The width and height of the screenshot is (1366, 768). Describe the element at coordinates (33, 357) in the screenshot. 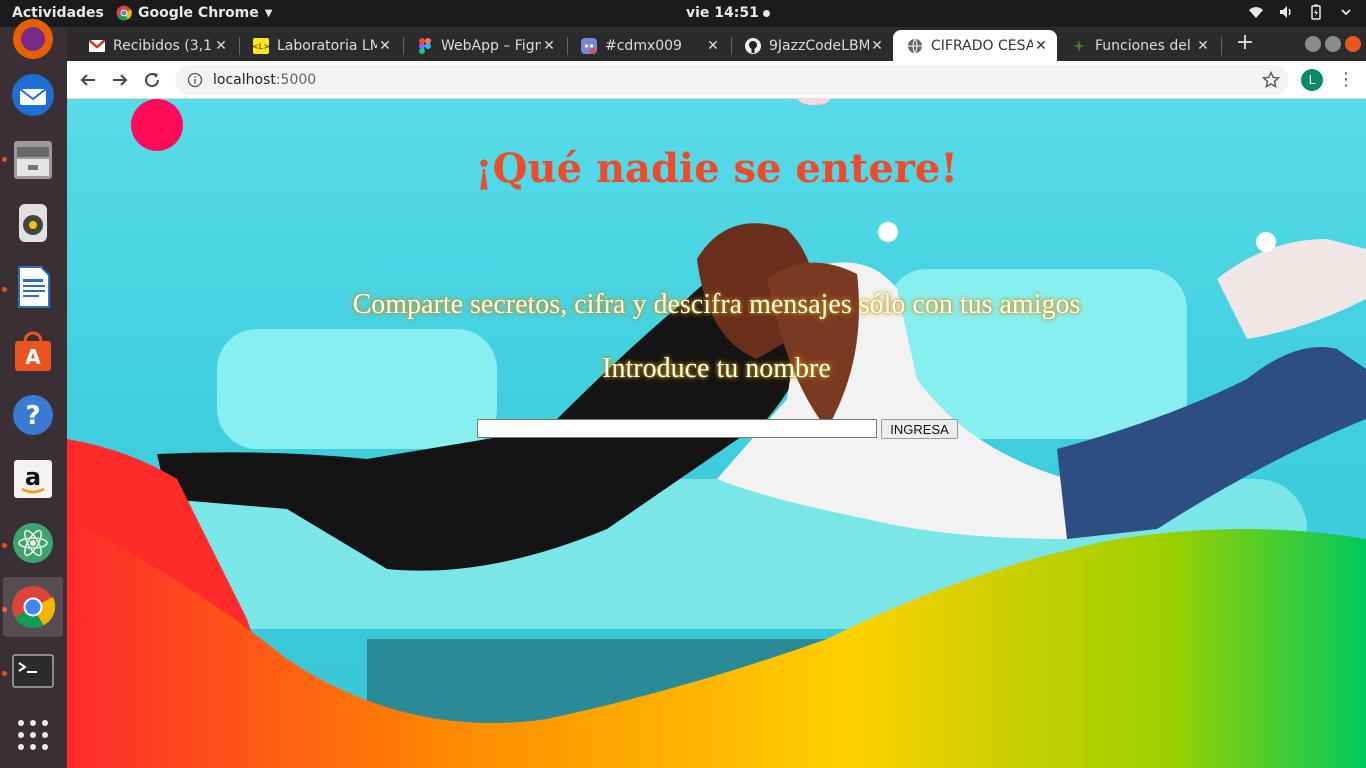

I see `svg-text: A` at that location.